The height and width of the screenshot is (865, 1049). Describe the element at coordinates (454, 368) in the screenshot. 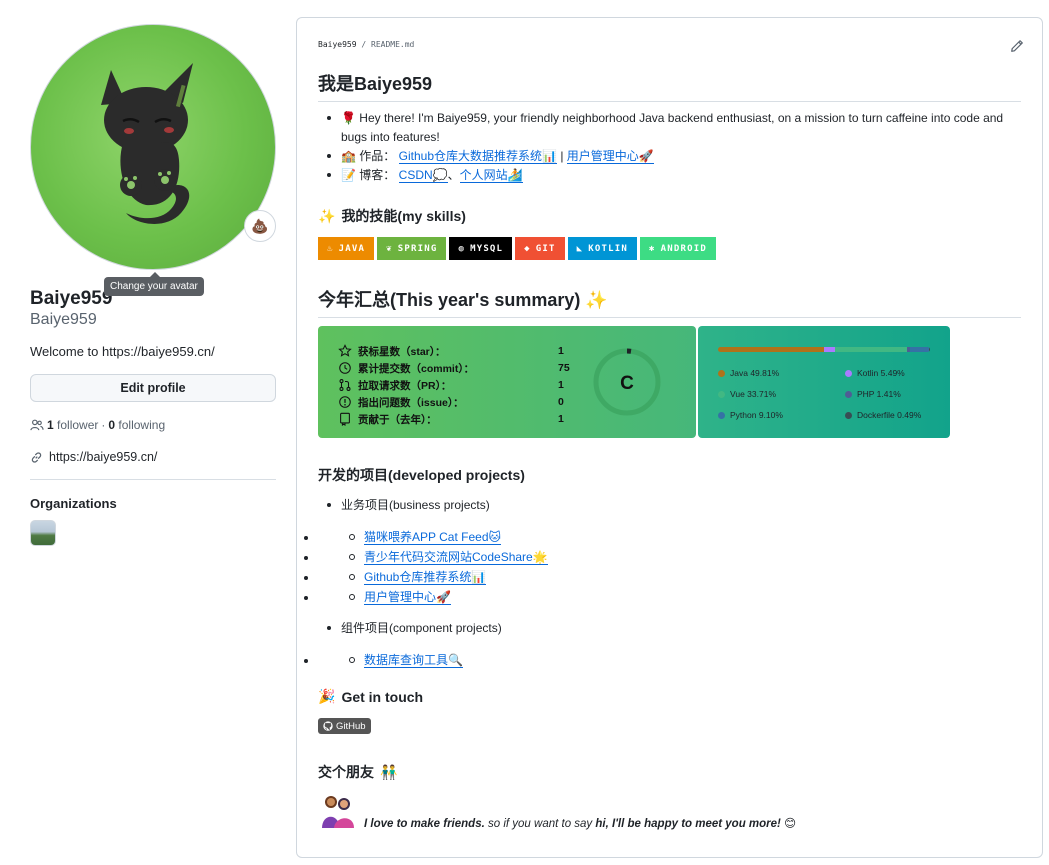

I see `stat-row: 累计提交数（commit）： 75` at that location.